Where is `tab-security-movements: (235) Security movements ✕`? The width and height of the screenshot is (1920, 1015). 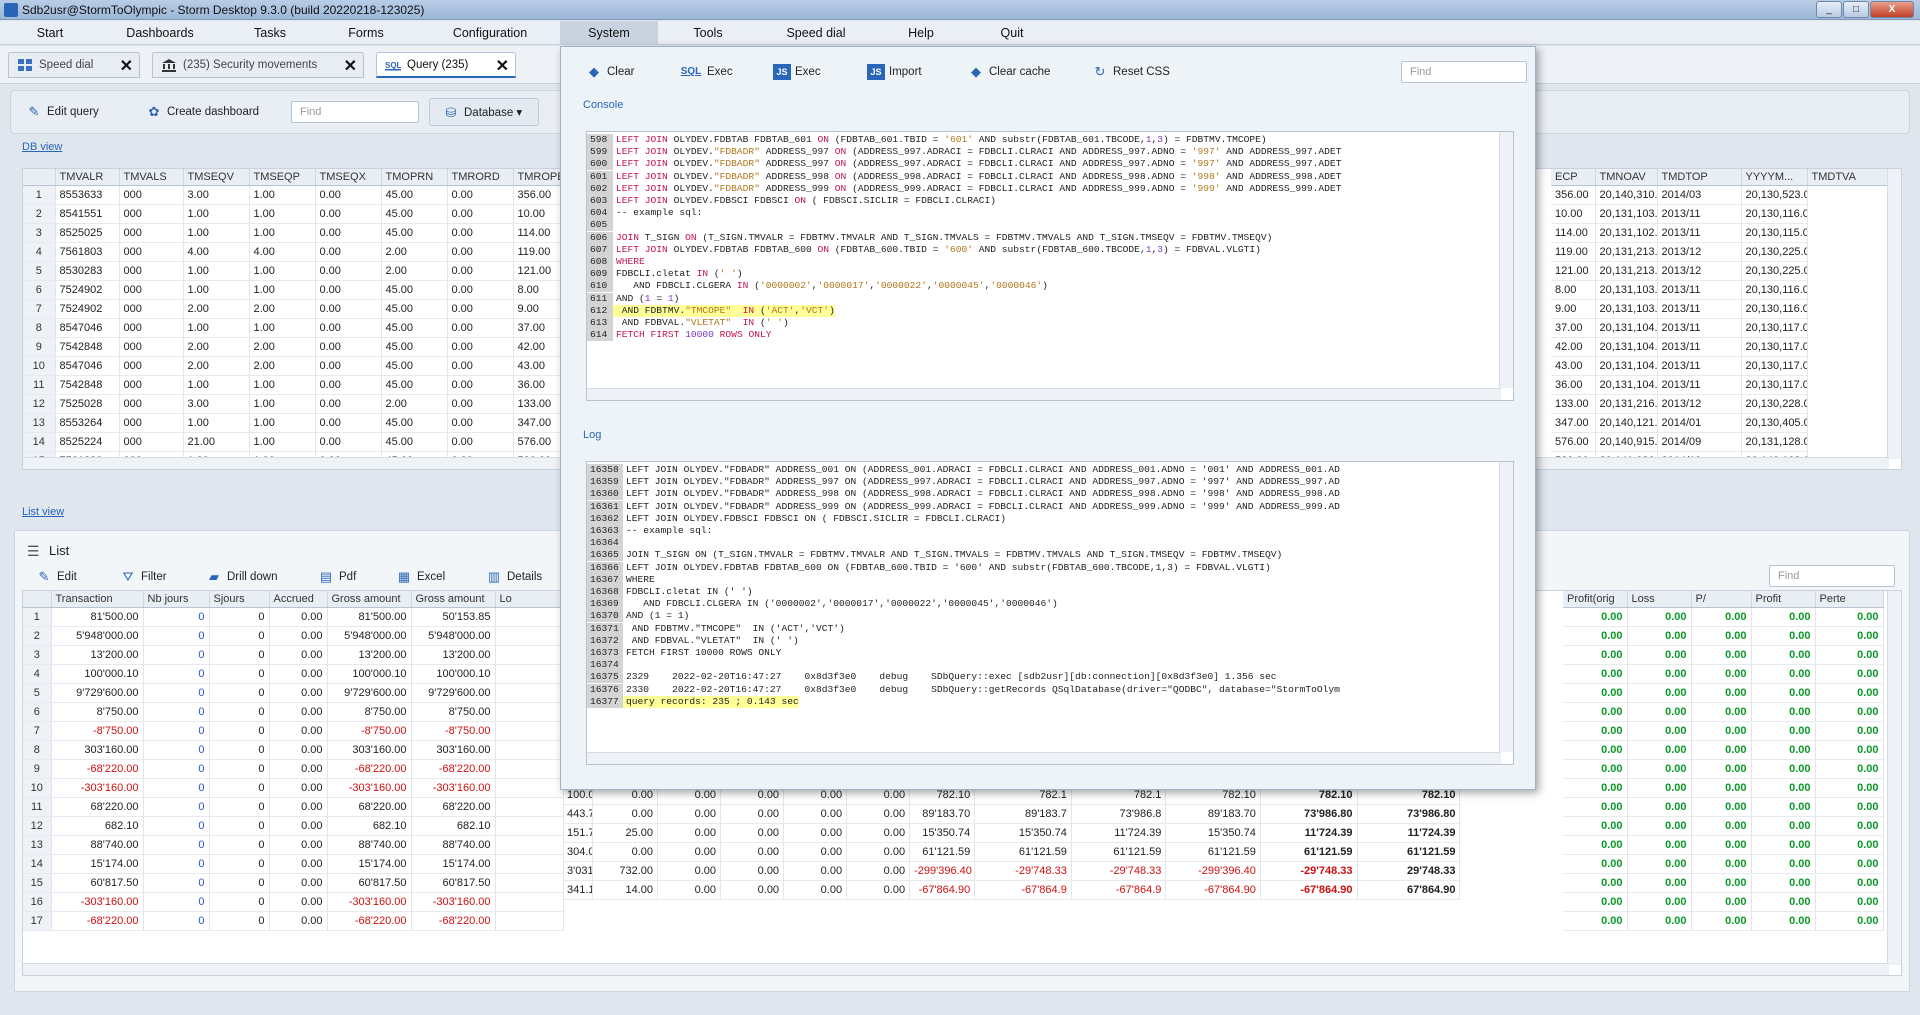 tab-security-movements: (235) Security movements ✕ is located at coordinates (258, 65).